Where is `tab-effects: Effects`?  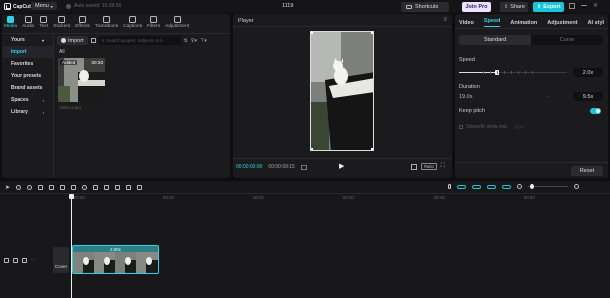 tab-effects: Effects is located at coordinates (82, 22).